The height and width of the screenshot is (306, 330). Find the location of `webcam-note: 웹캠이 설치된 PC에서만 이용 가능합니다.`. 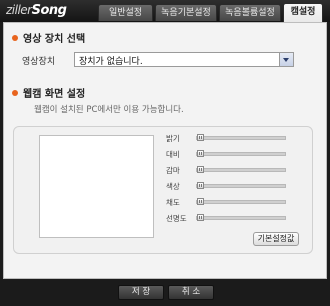

webcam-note: 웹캠이 설치된 PC에서만 이용 가능합니다. is located at coordinates (109, 110).